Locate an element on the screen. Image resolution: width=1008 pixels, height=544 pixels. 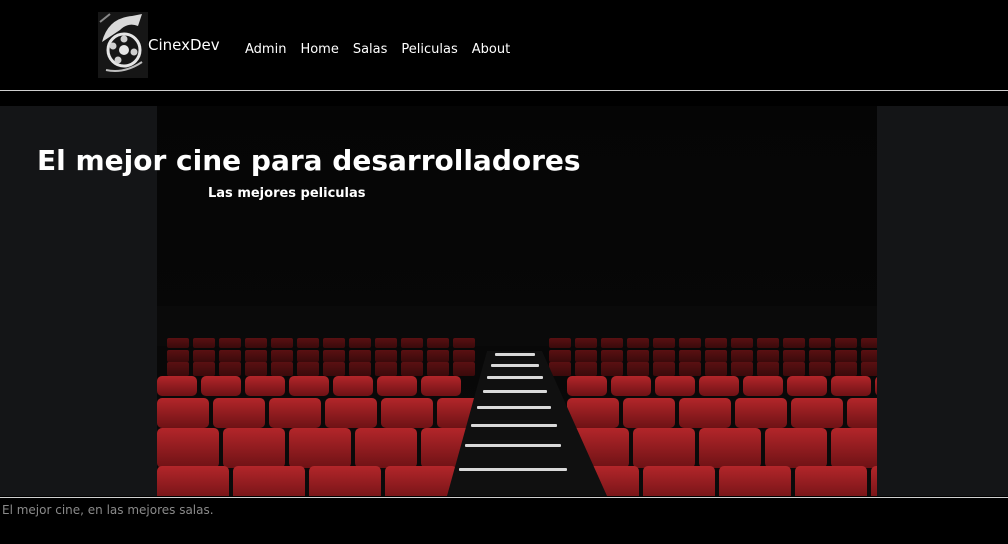
nav-item-home: Home is located at coordinates (319, 48).